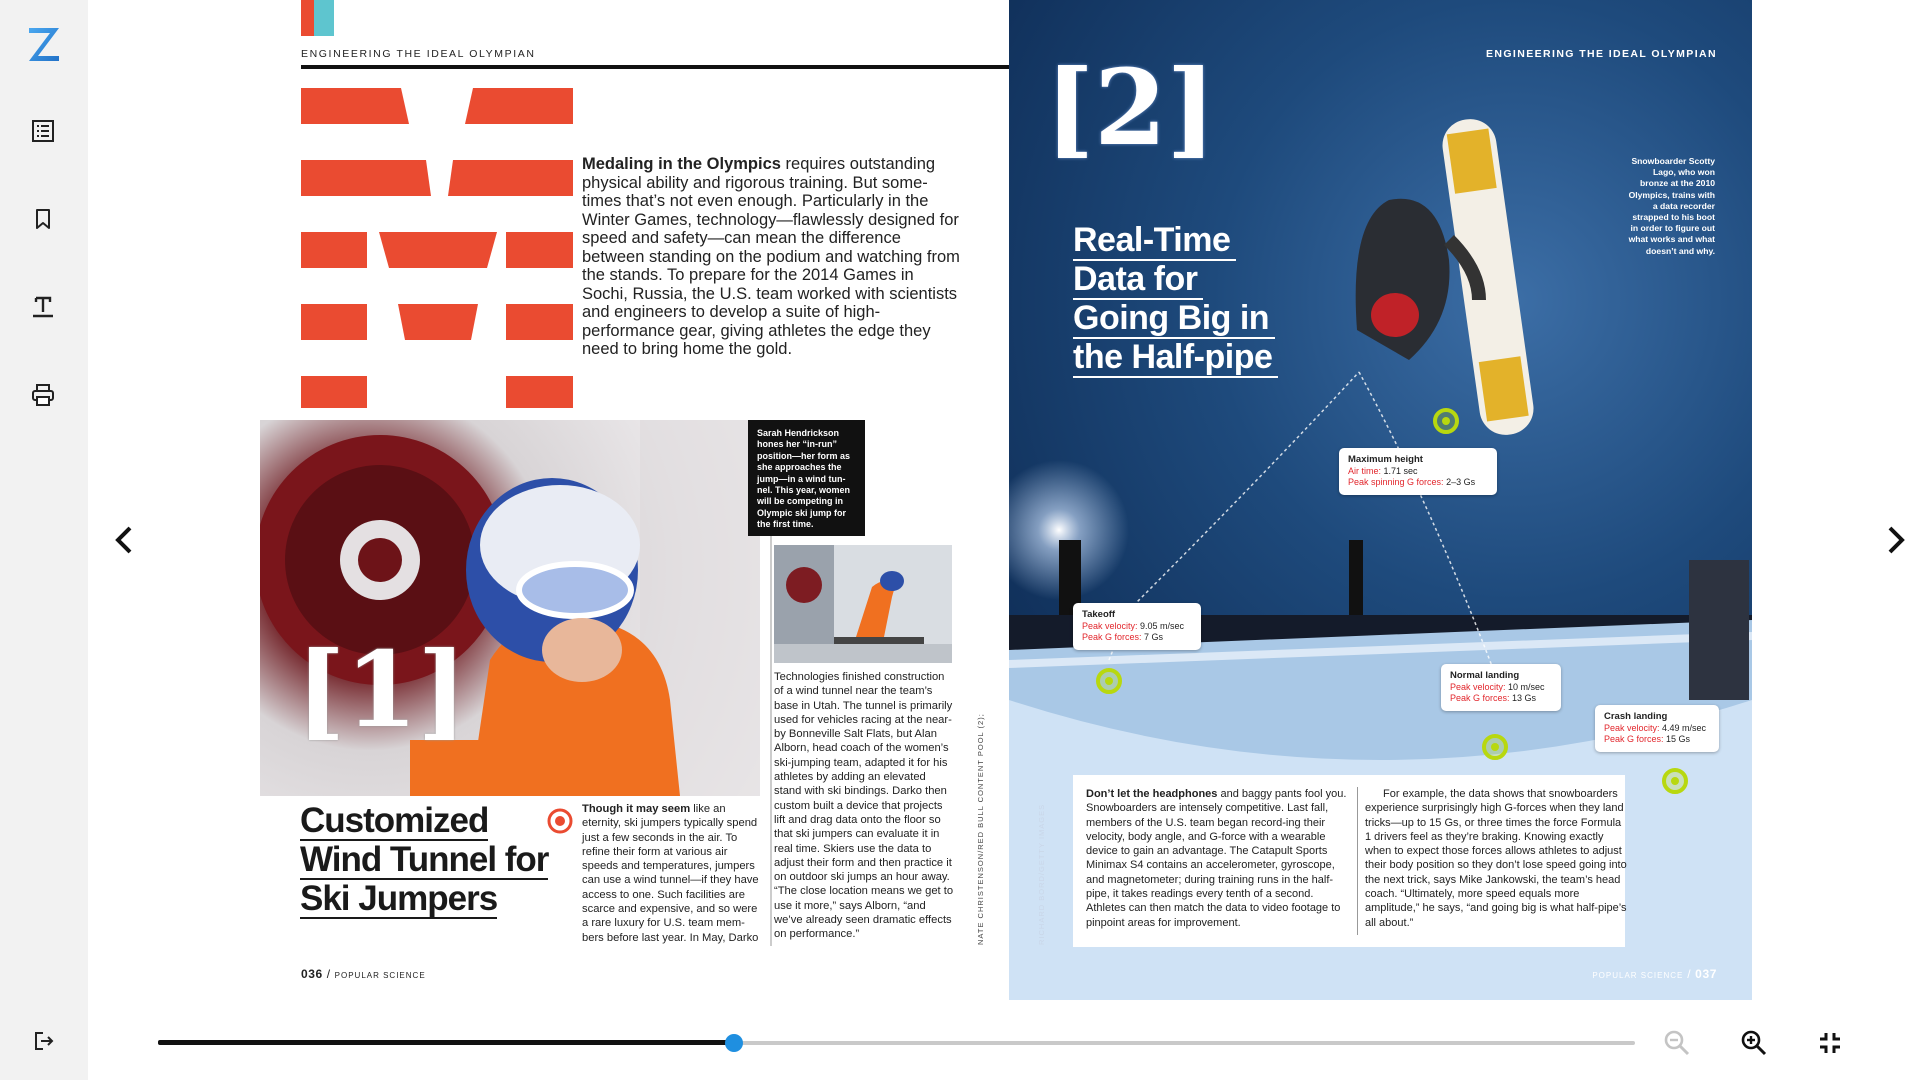  What do you see at coordinates (1523, 698) in the screenshot?
I see `callout-value: 13 Gs` at bounding box center [1523, 698].